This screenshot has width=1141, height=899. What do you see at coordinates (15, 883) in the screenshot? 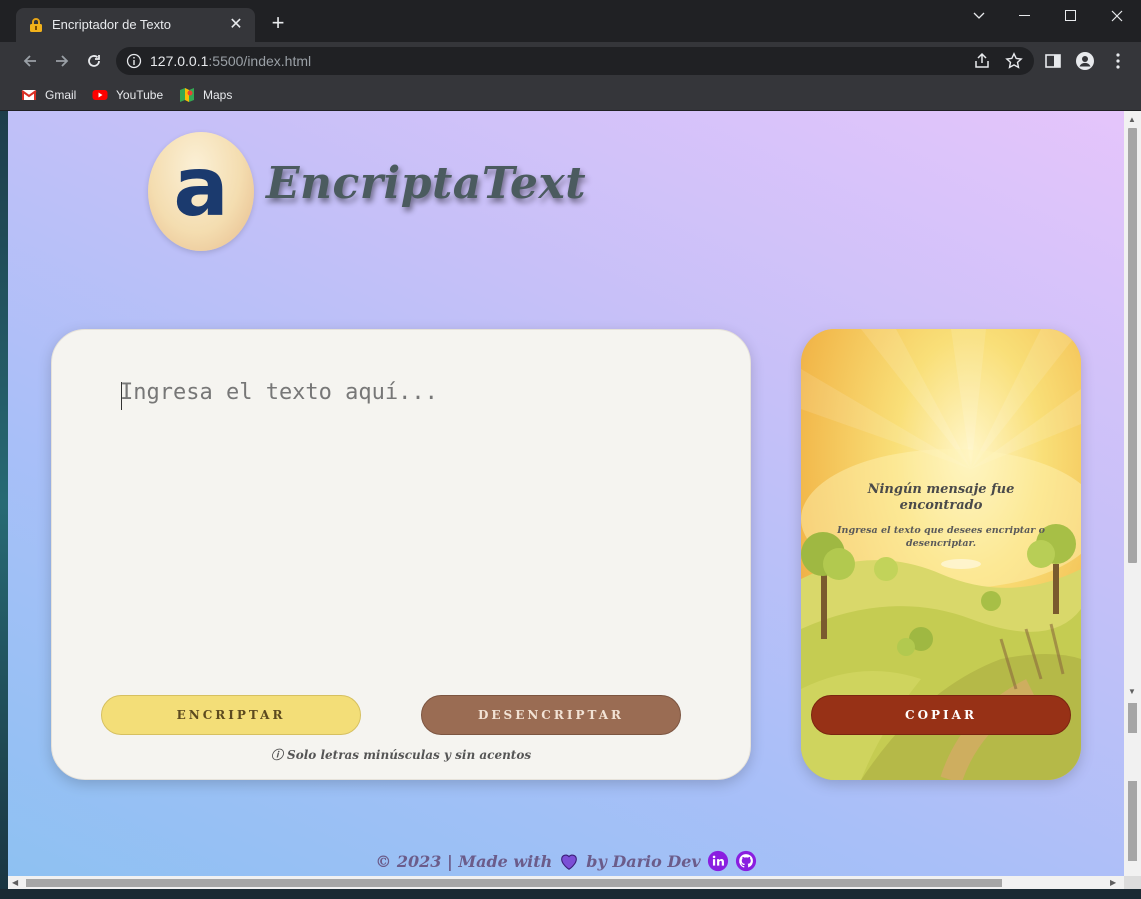
I see `scroll-left-icon: ◀` at bounding box center [15, 883].